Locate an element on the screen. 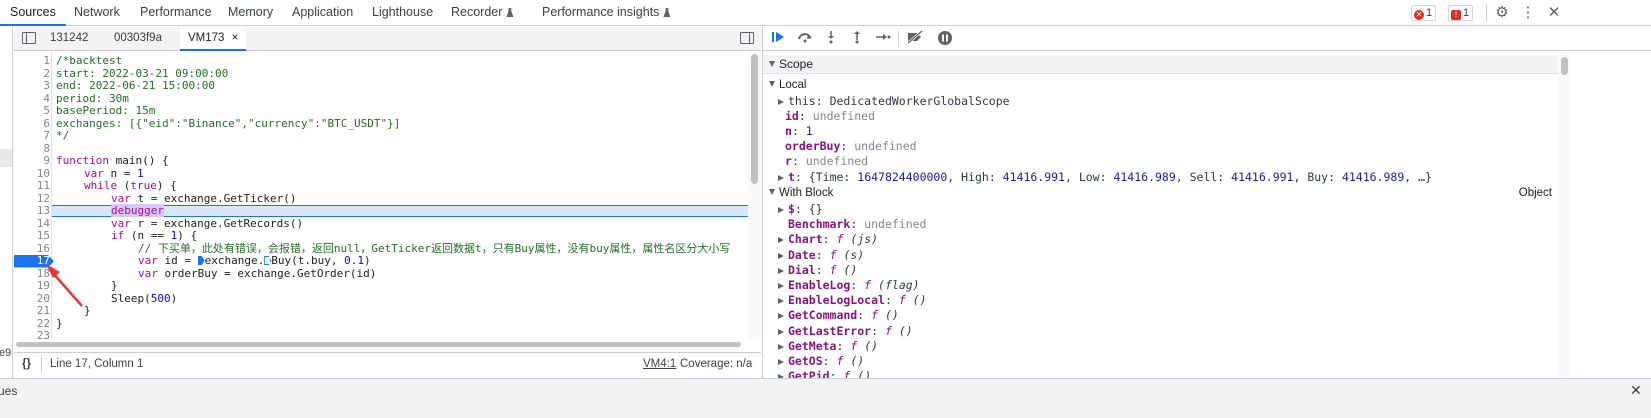 The height and width of the screenshot is (418, 1651). line-number: 19 is located at coordinates (32, 286).